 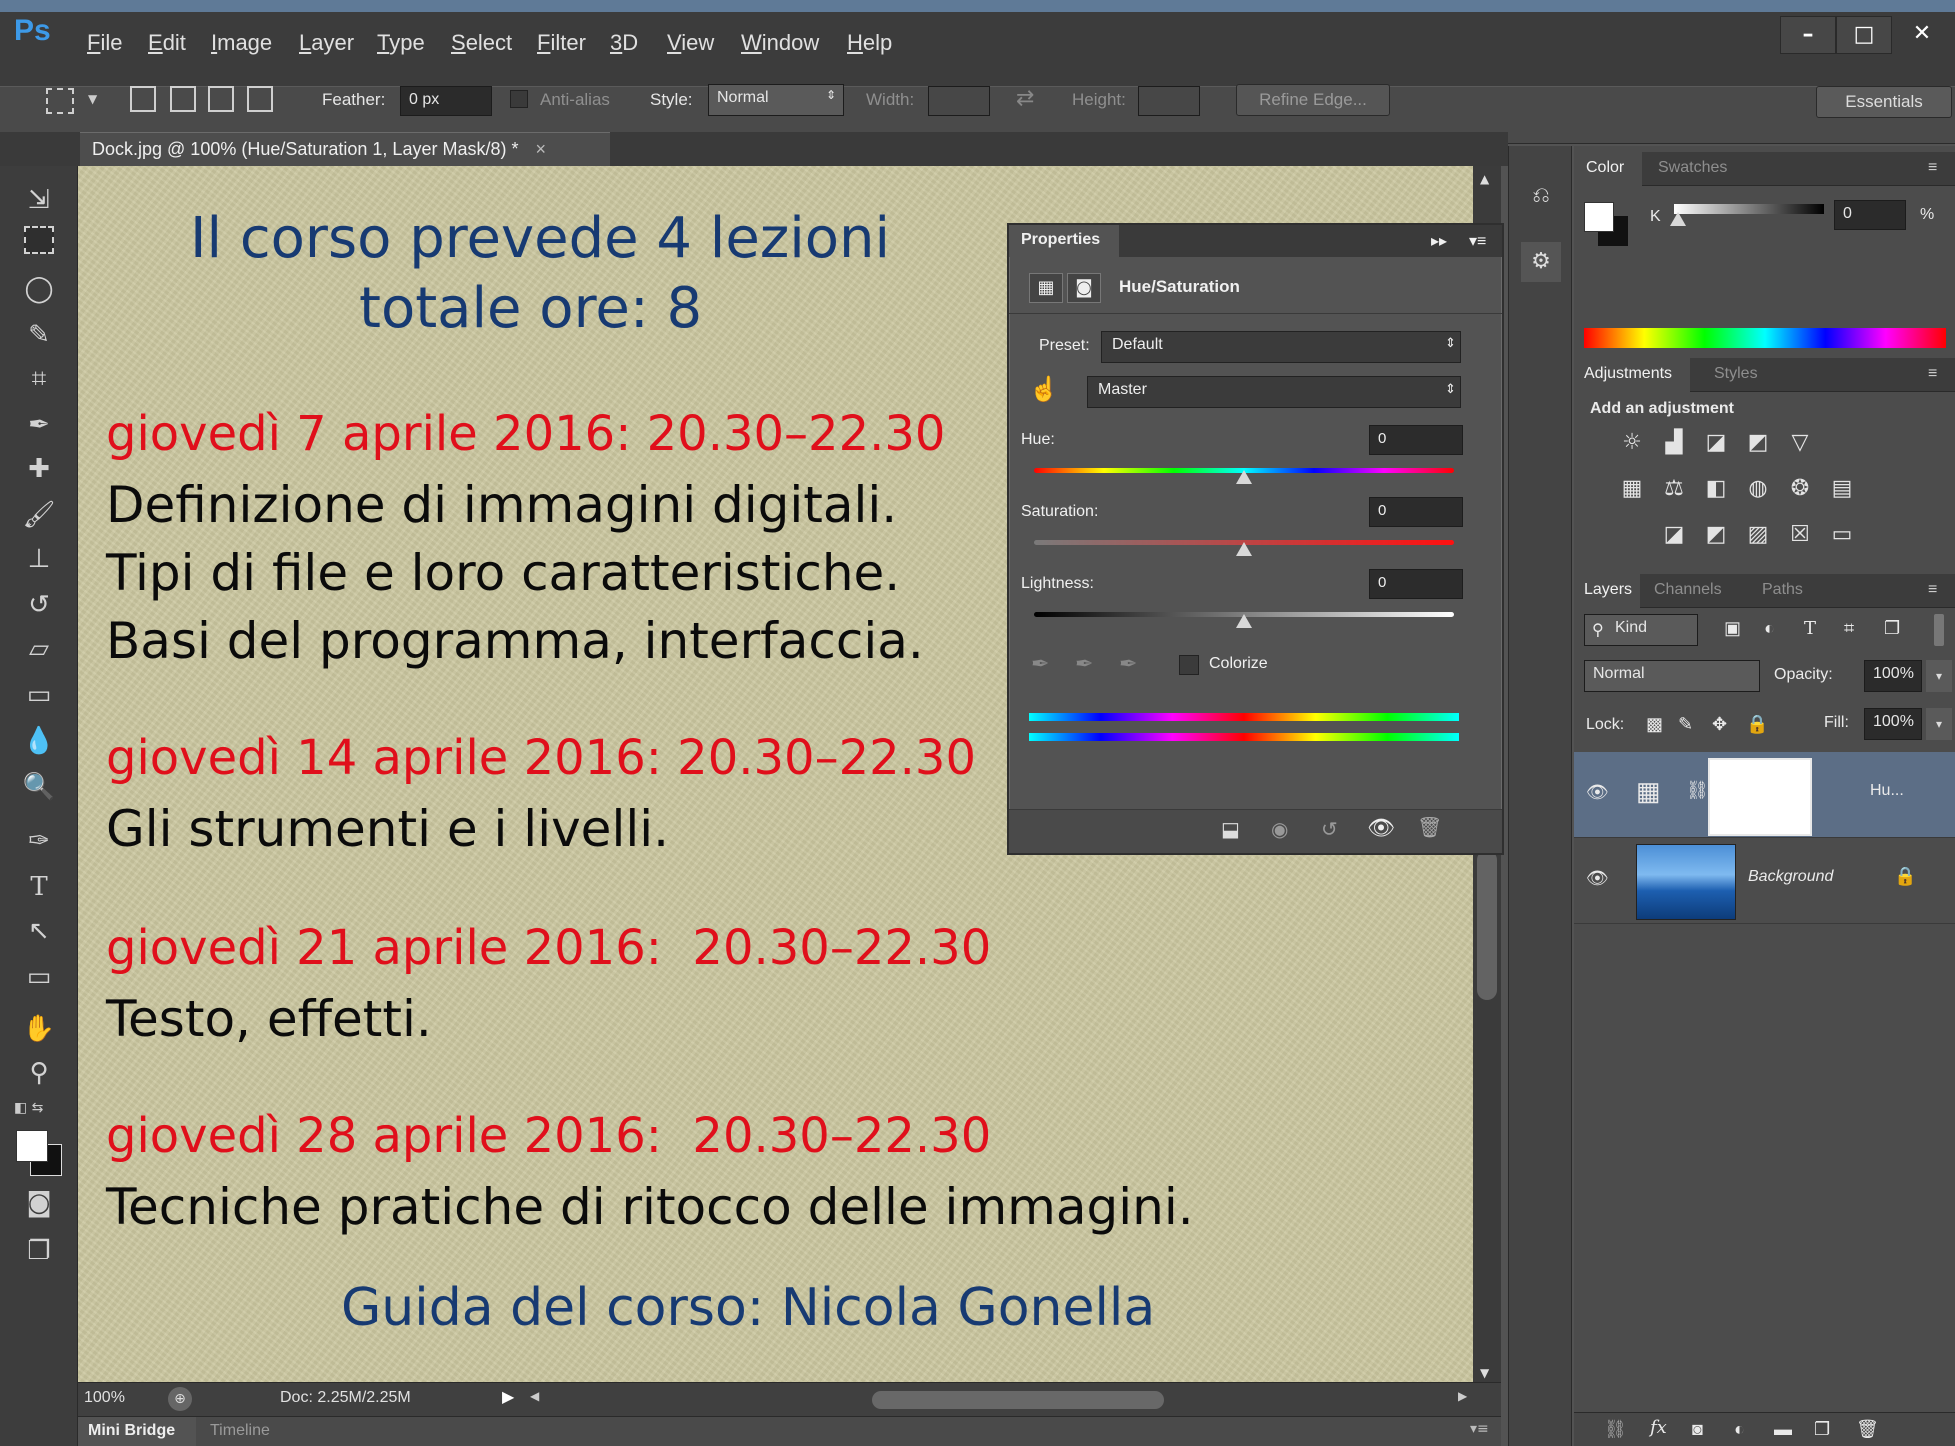 What do you see at coordinates (1849, 628) in the screenshot?
I see `filter-shape-icon: ⌗` at bounding box center [1849, 628].